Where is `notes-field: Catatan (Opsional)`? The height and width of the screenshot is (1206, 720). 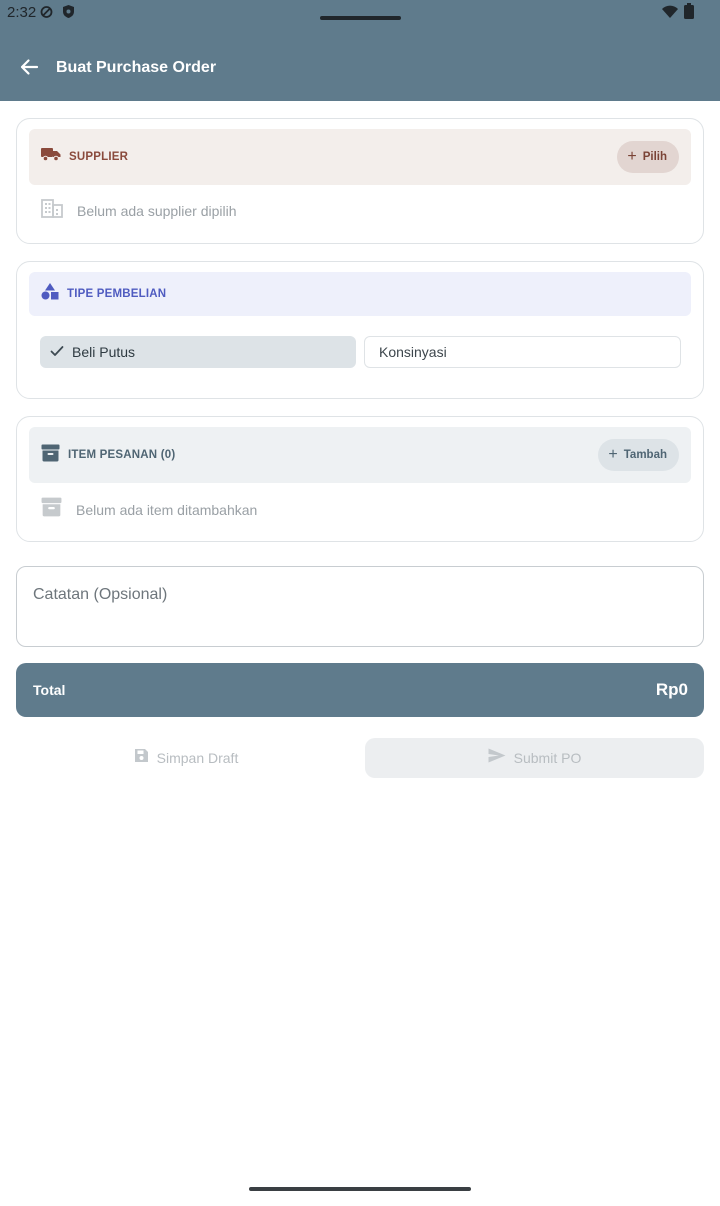 notes-field: Catatan (Opsional) is located at coordinates (360, 606).